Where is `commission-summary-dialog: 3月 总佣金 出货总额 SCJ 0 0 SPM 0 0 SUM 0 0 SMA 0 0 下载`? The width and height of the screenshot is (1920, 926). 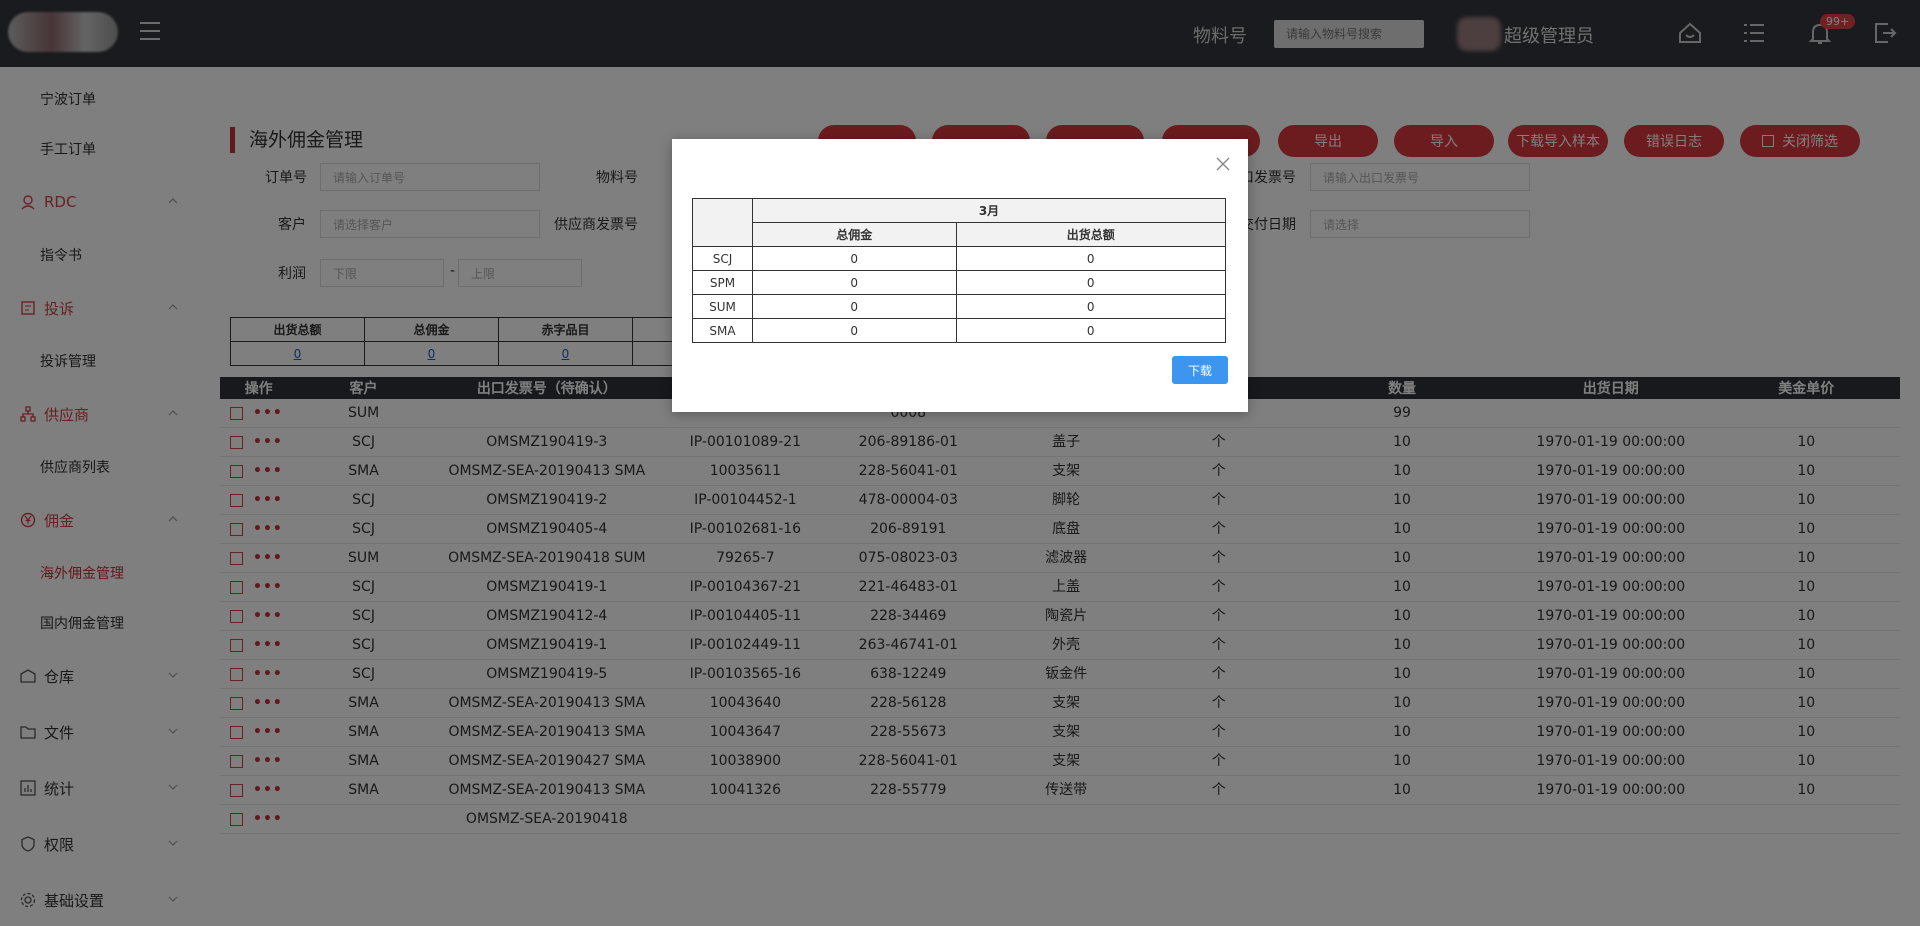
commission-summary-dialog: 3月 总佣金 出货总额 SCJ 0 0 SPM 0 0 SUM 0 0 SMA 0 0 下载 is located at coordinates (960, 275).